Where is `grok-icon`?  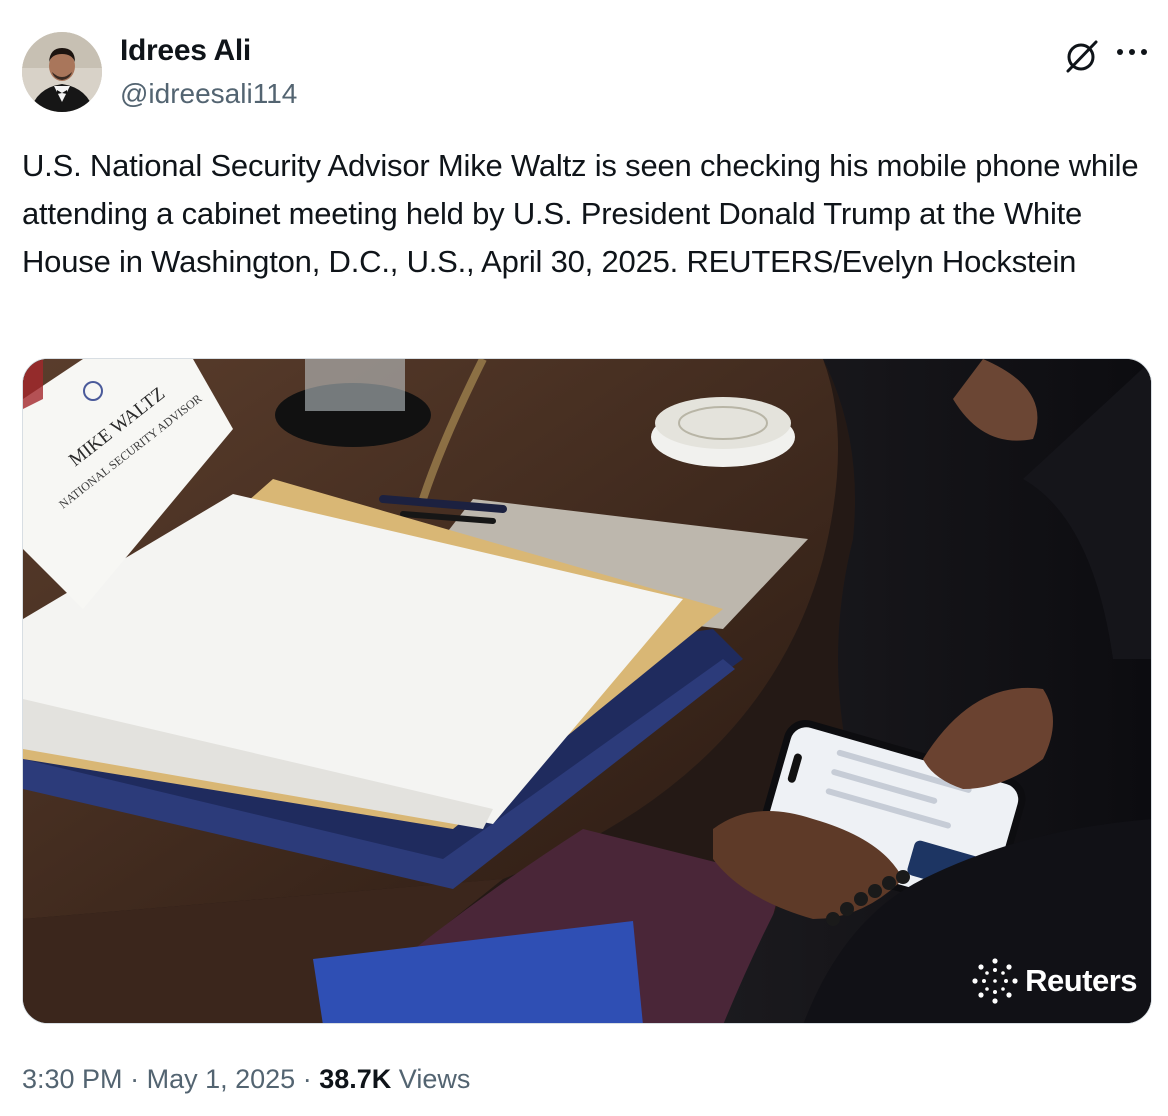
grok-icon is located at coordinates (1082, 56).